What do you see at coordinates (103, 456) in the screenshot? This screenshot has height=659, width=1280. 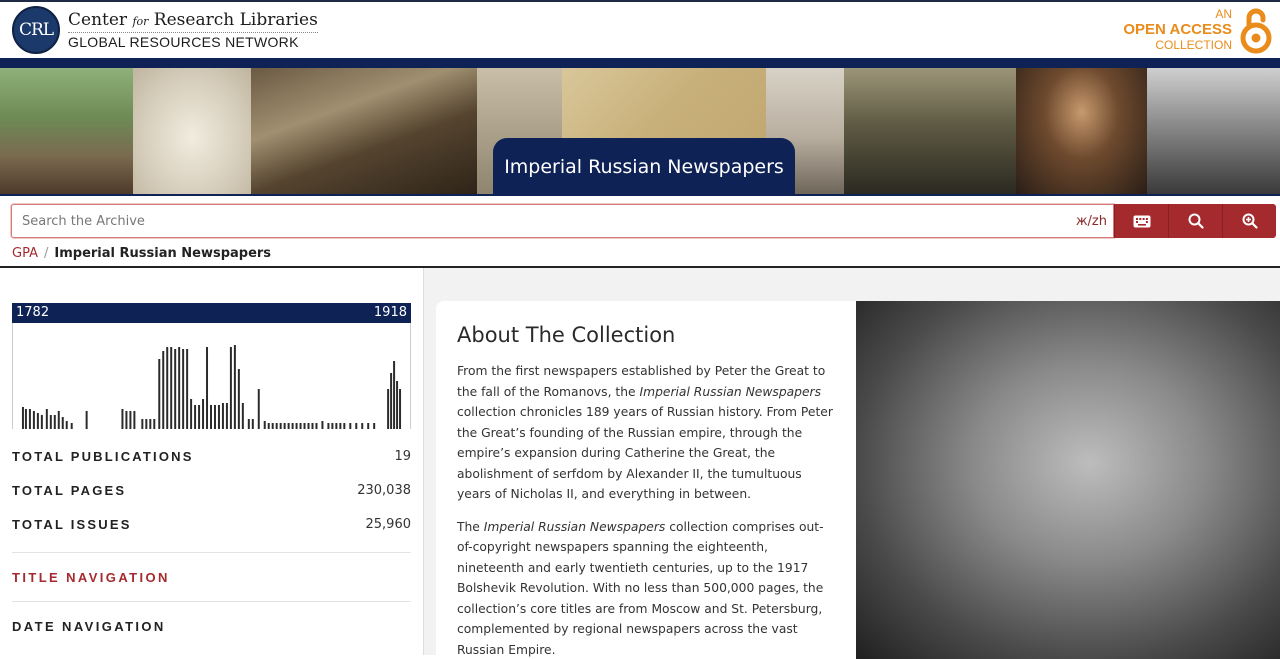 I see `stat-label: TOTAL PUBLICATIONS` at bounding box center [103, 456].